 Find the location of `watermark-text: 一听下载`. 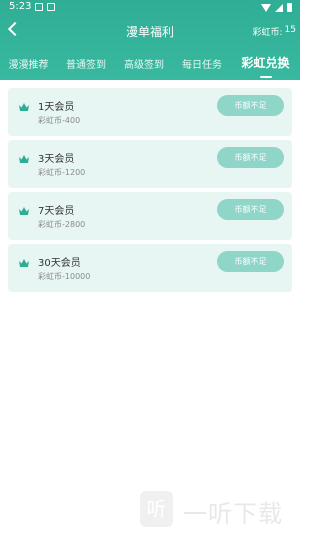

watermark-text: 一听下载 is located at coordinates (233, 514).